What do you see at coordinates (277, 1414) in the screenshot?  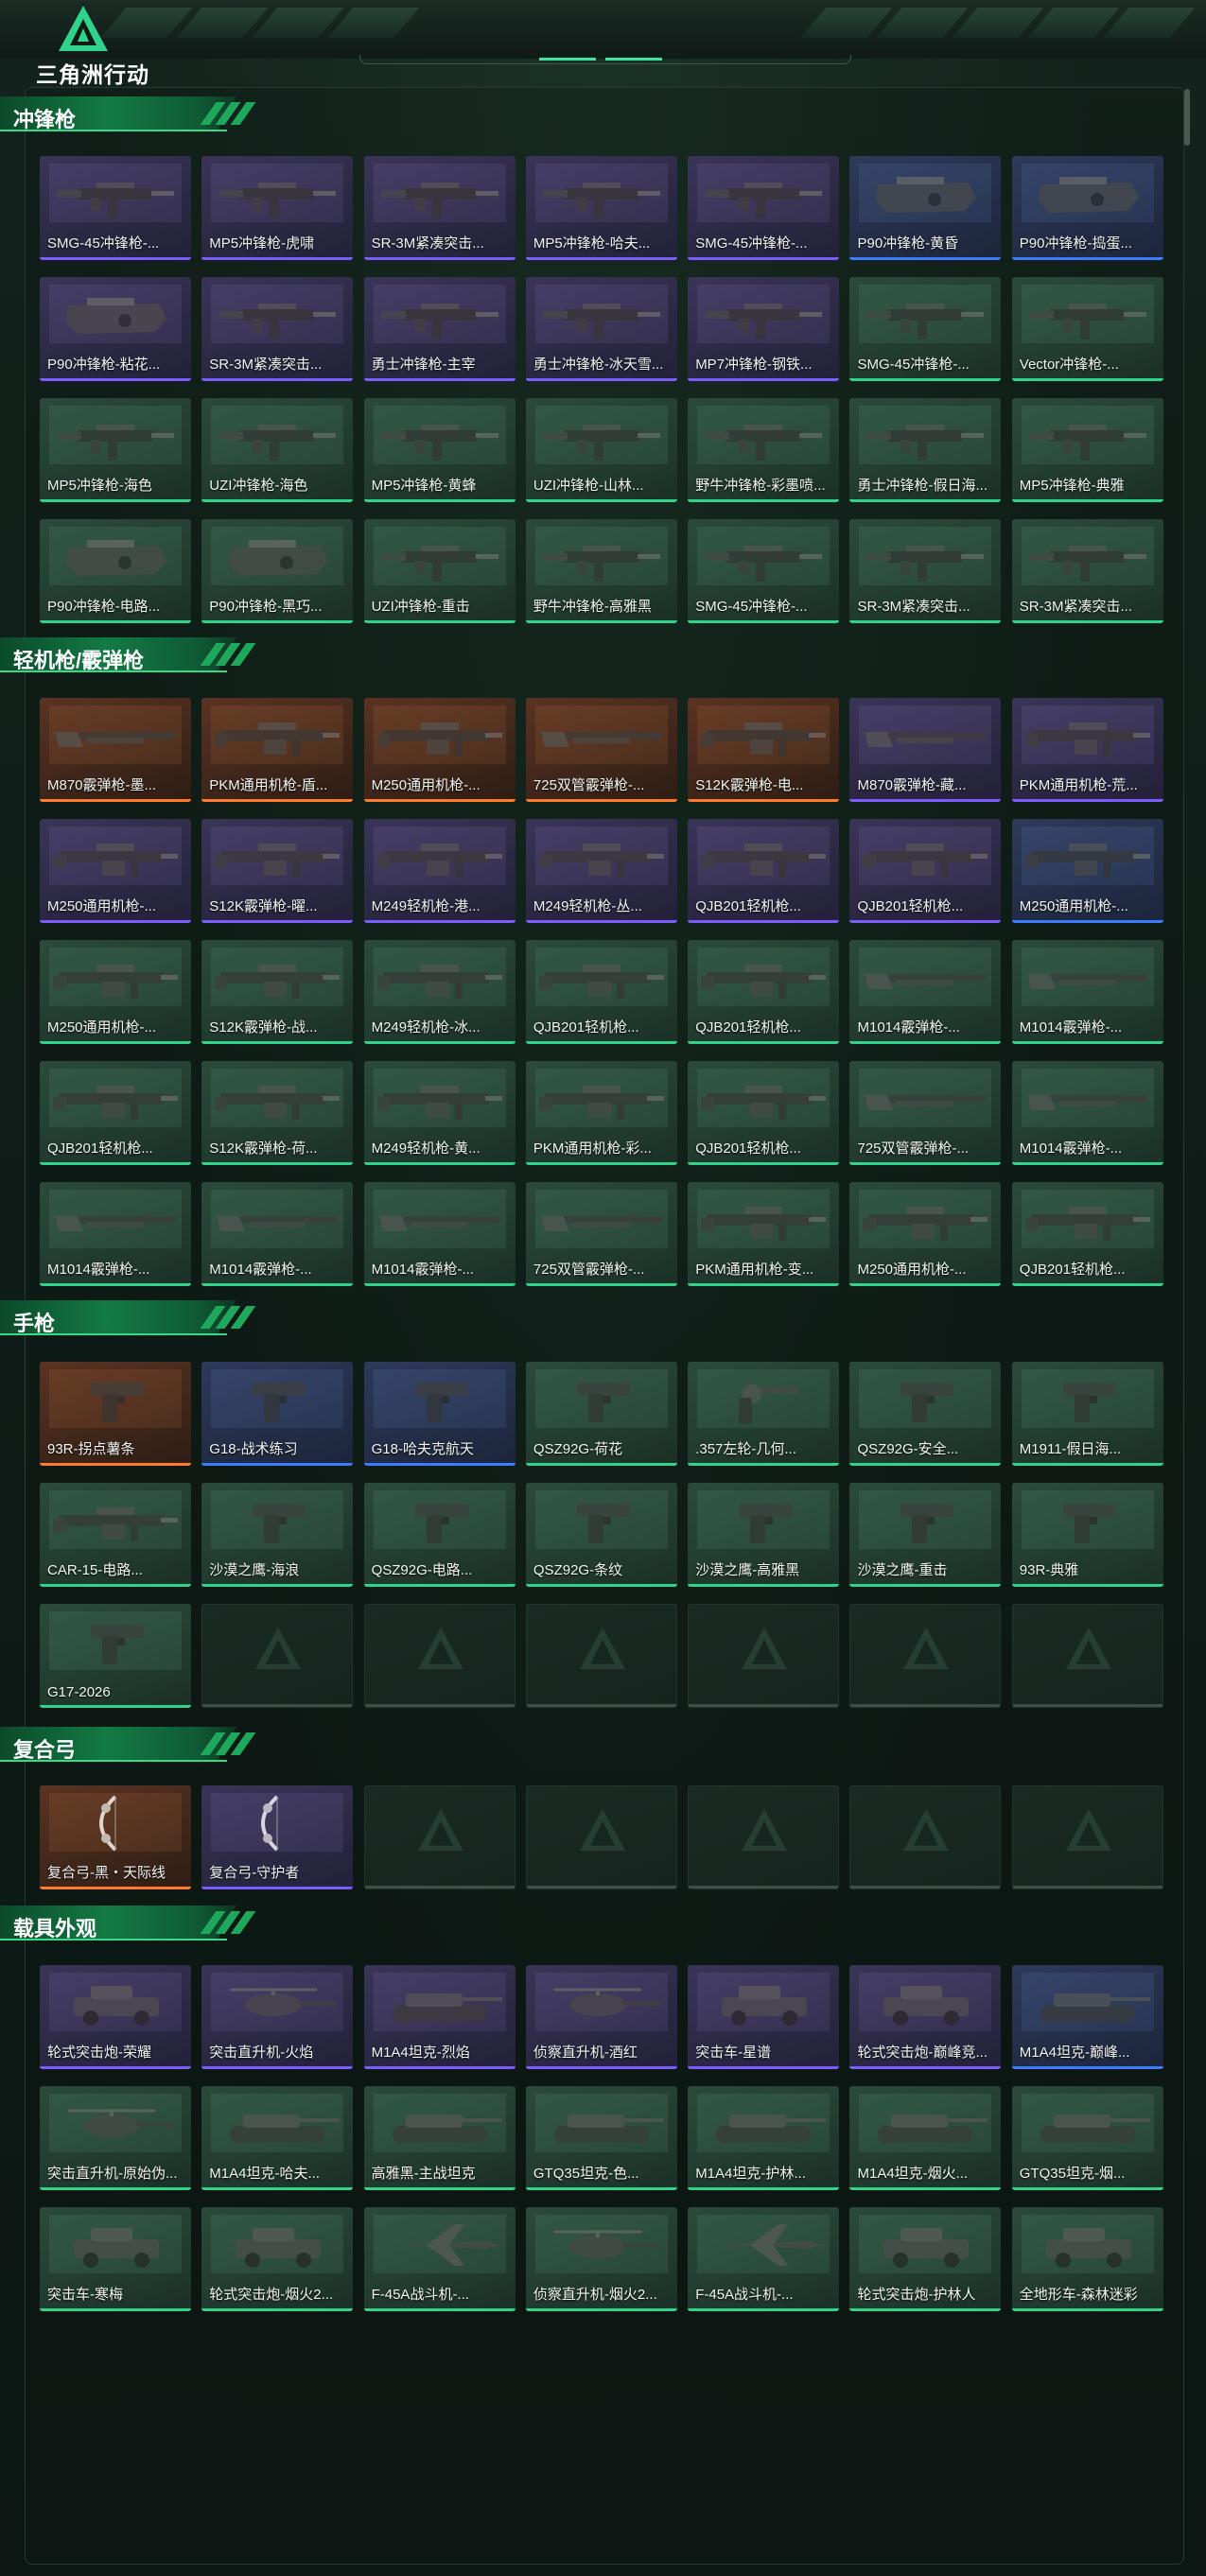 I see `skin-card: G18-战术练习` at bounding box center [277, 1414].